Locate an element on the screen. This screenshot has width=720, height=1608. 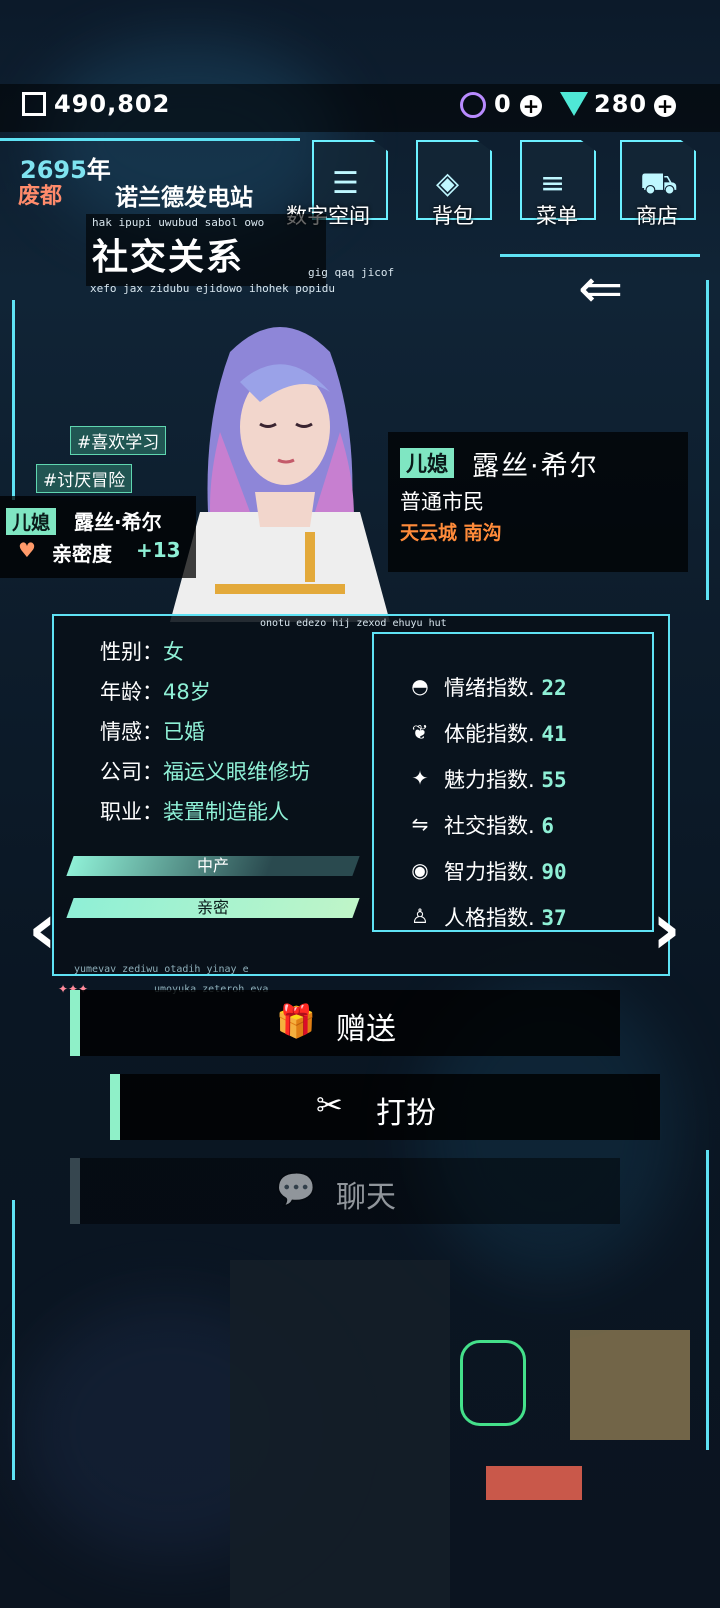
stat-stamina: 体能指数. 41 is located at coordinates (505, 733).